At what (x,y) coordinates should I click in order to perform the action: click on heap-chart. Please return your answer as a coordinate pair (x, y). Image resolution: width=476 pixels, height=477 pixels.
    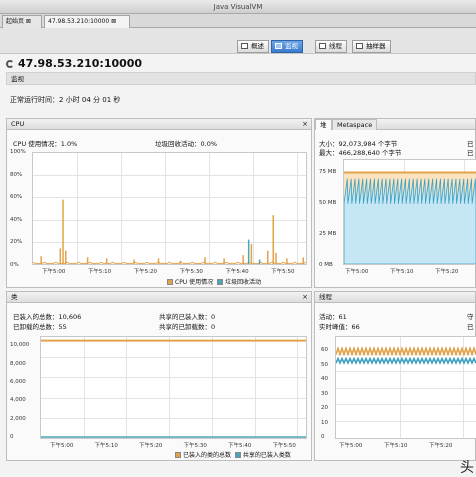
    Looking at the image, I should click on (409, 212).